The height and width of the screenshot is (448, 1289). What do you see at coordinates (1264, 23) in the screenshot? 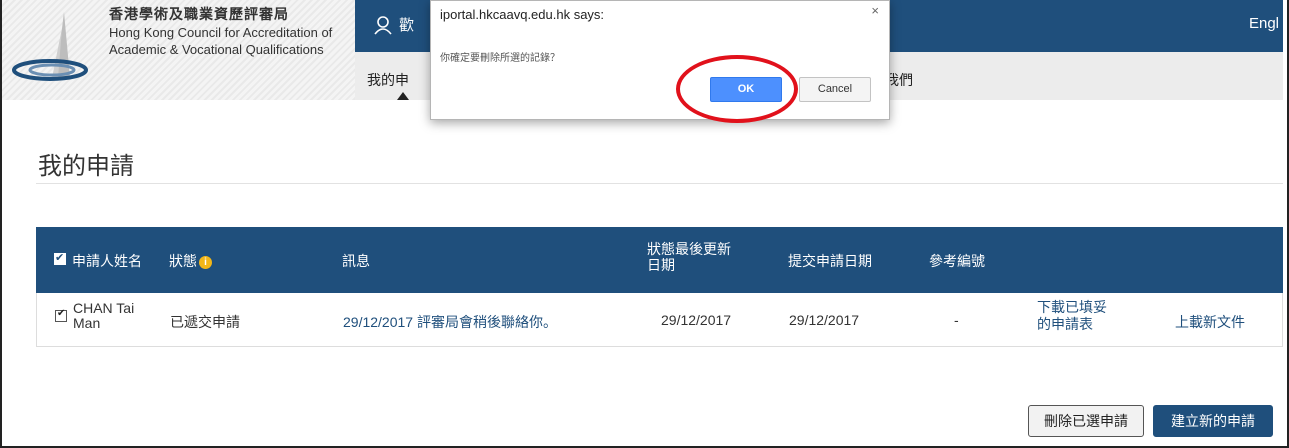
I see `language-link: Engl` at bounding box center [1264, 23].